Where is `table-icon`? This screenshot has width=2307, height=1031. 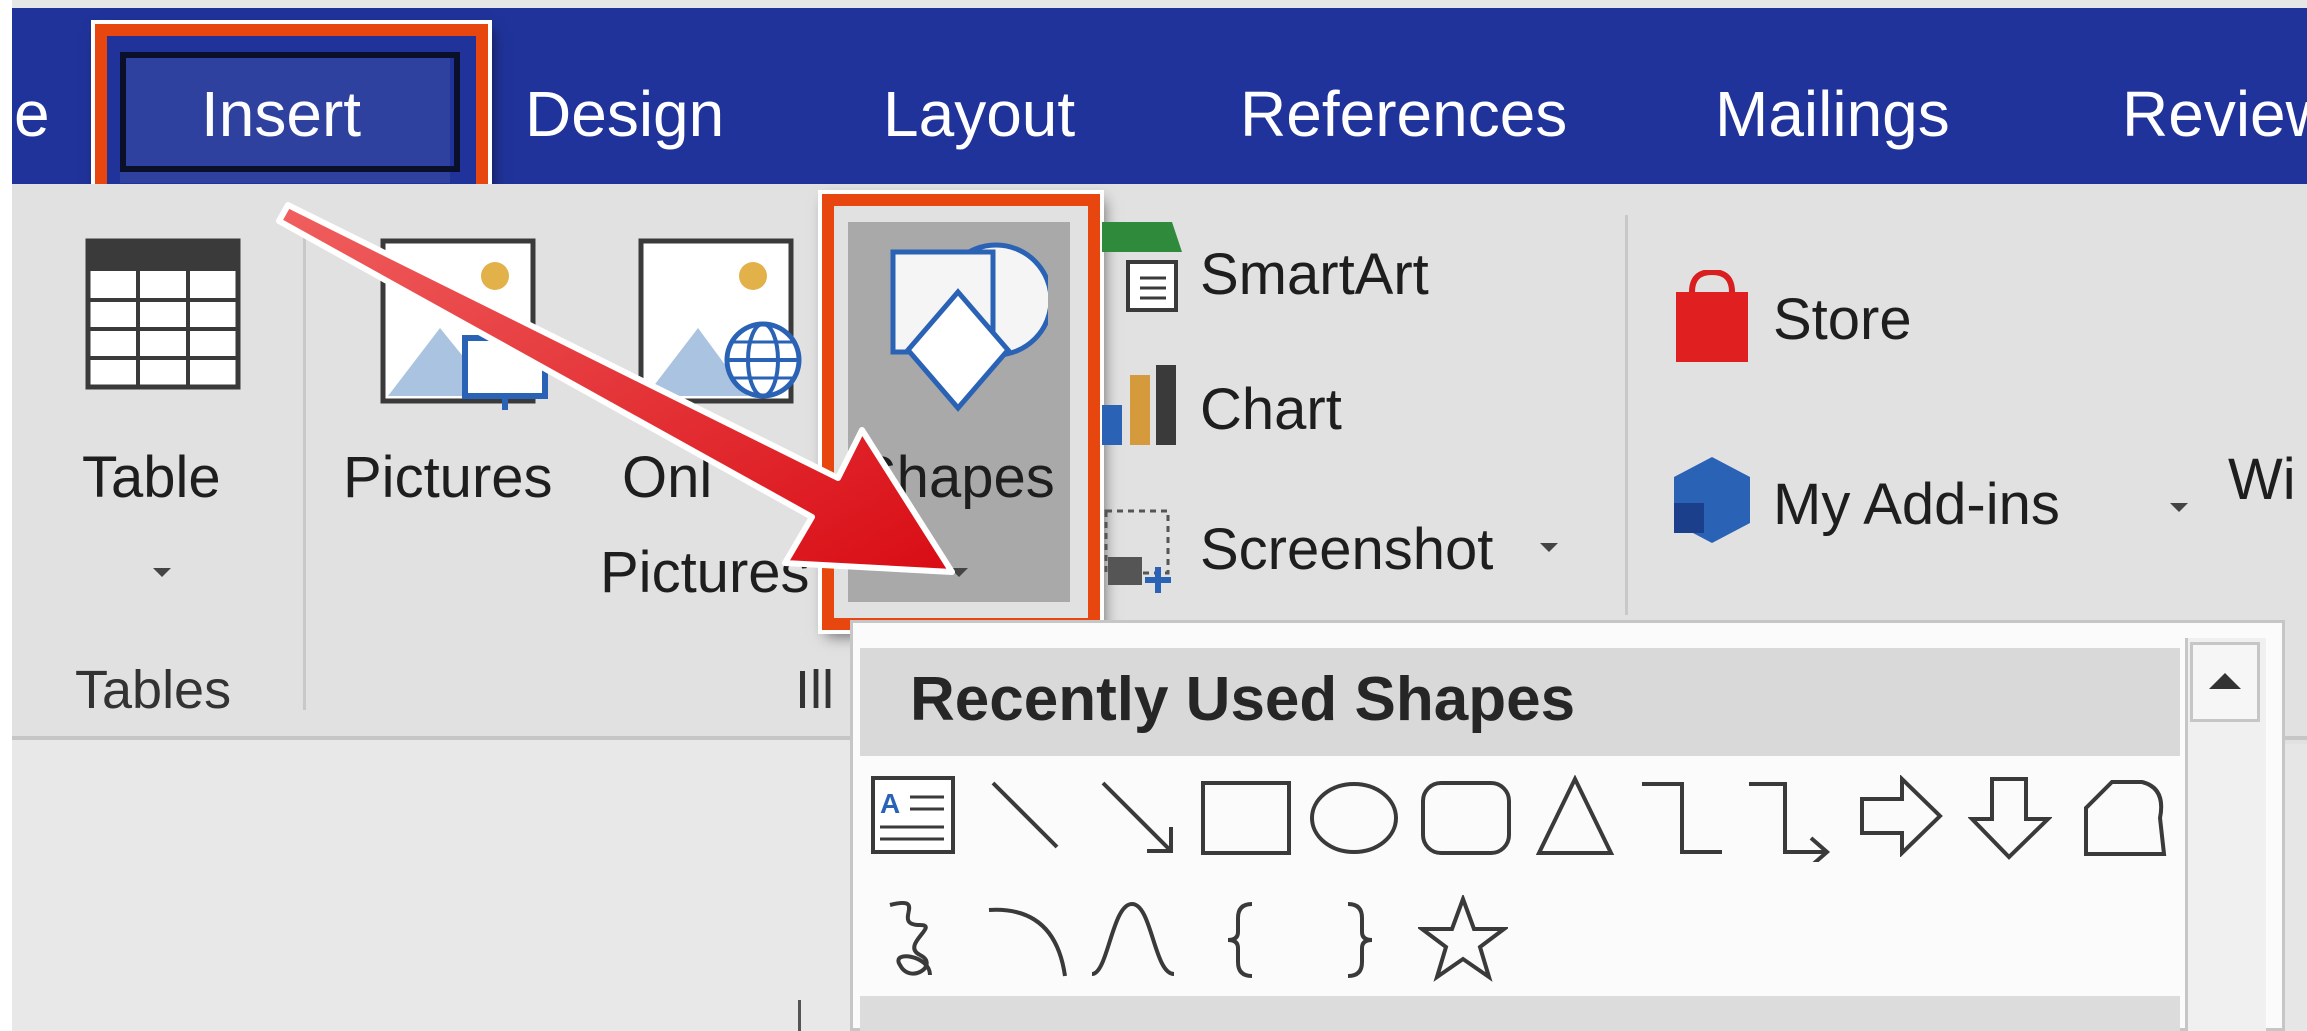
table-icon is located at coordinates (163, 314).